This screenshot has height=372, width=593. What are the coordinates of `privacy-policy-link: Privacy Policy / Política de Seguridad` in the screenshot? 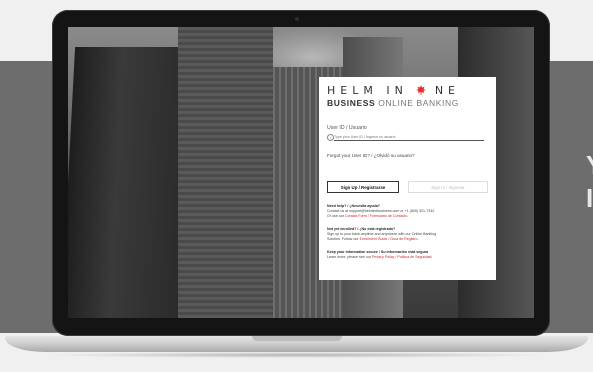 It's located at (402, 257).